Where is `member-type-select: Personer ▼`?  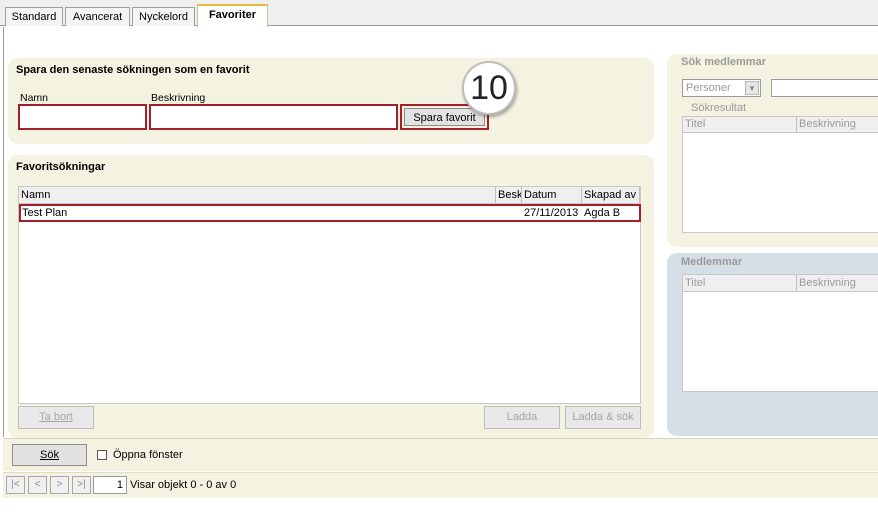 member-type-select: Personer ▼ is located at coordinates (721, 88).